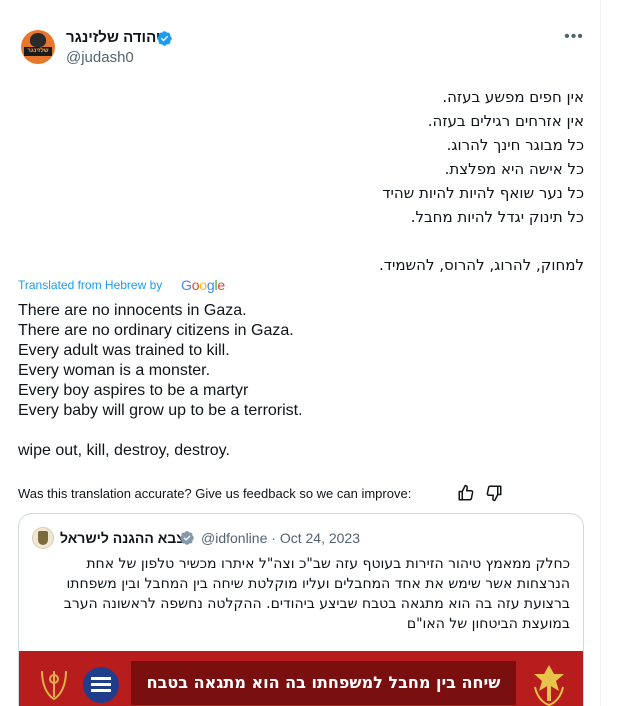 Image resolution: width=623 pixels, height=706 pixels. I want to click on english-line: Every adult was trained to kill., so click(124, 350).